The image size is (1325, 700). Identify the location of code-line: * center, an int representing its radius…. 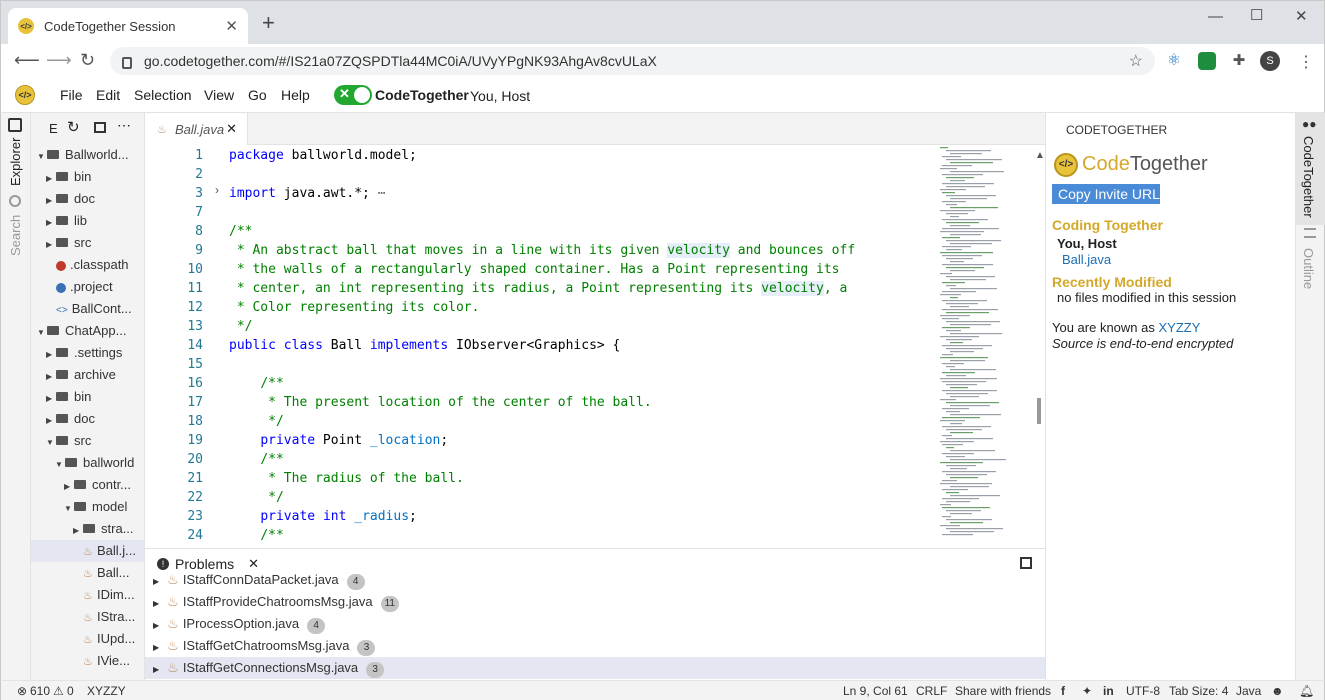
(538, 288).